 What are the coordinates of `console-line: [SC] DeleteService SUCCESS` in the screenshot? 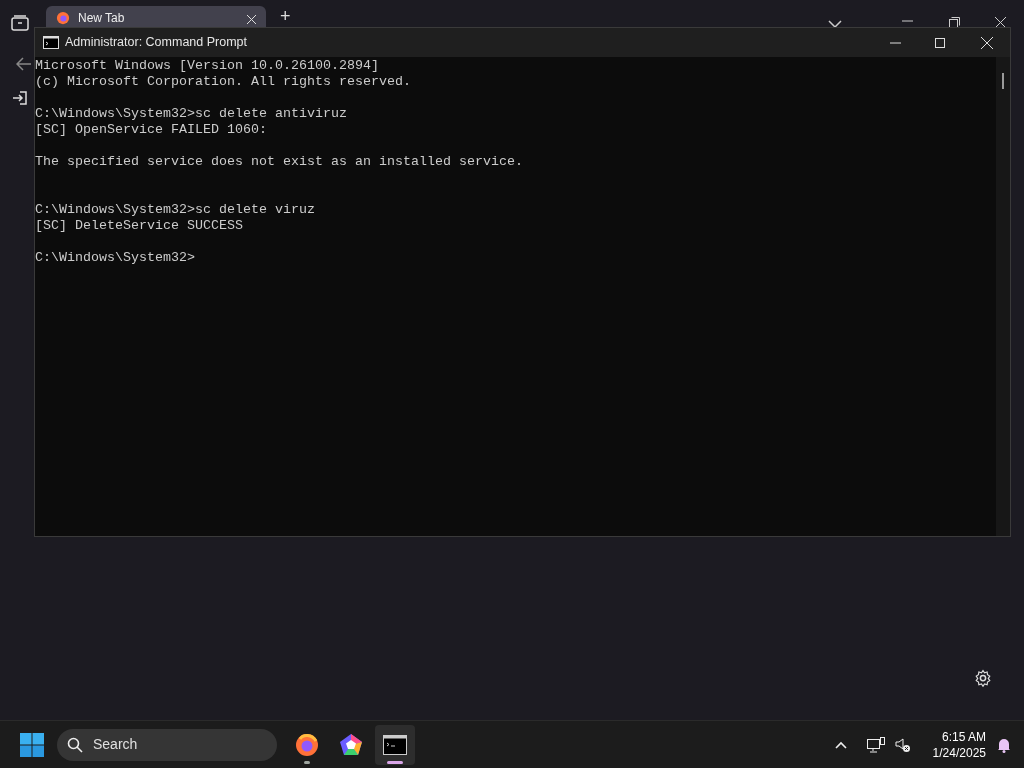 It's located at (139, 225).